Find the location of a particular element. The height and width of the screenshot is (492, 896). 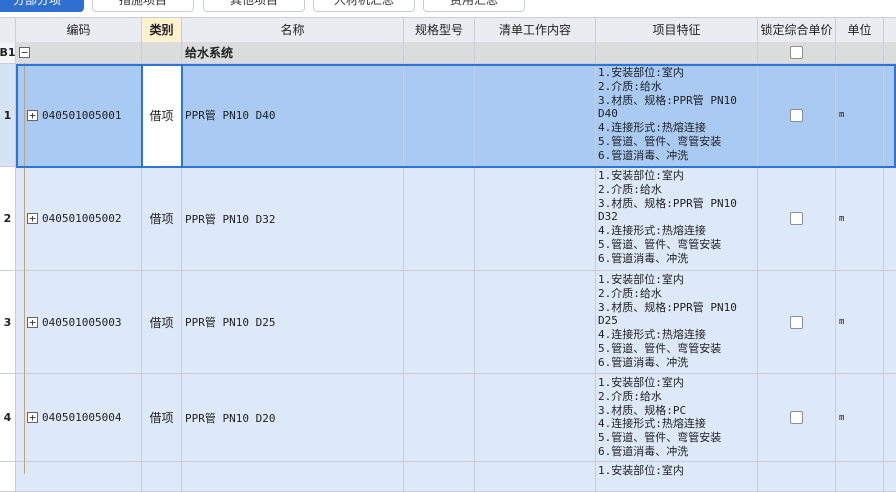

header-type: 类别 is located at coordinates (162, 30).